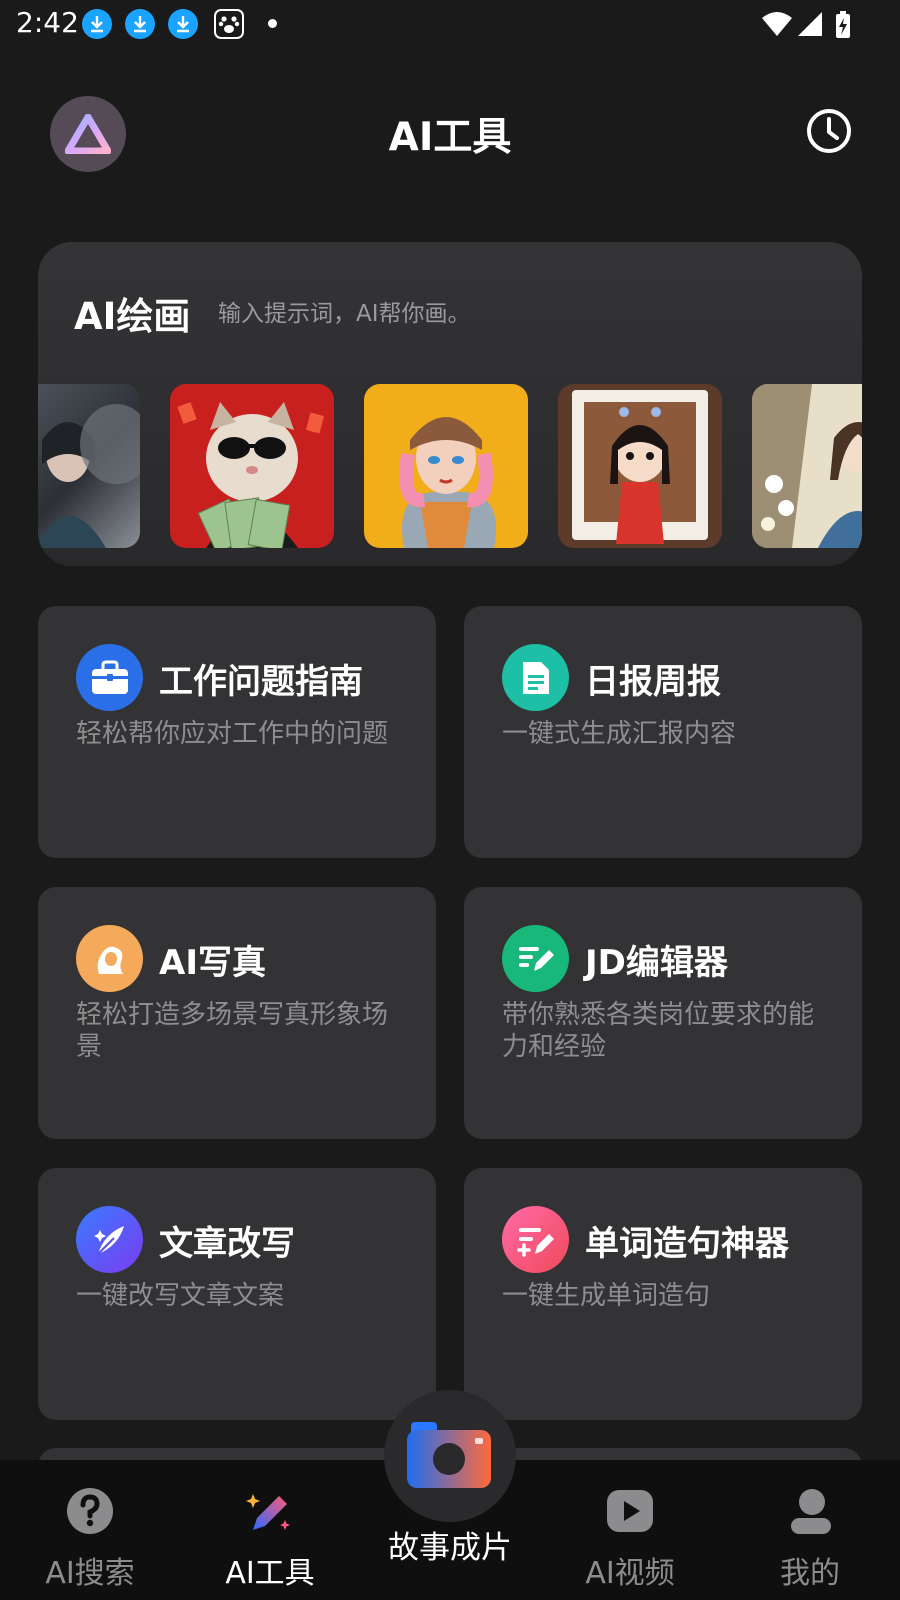 The height and width of the screenshot is (1600, 900). I want to click on tool-card-jd-editor: JD编辑器 带你熟悉各类岗位要求的能力和经验, so click(663, 1013).